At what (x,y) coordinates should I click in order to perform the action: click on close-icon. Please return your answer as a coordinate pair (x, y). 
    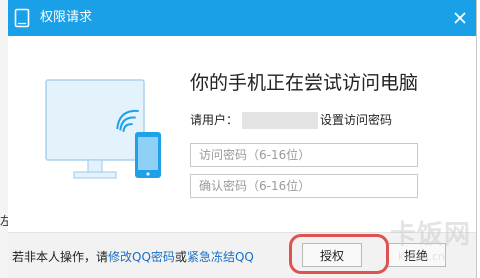
    Looking at the image, I should click on (460, 18).